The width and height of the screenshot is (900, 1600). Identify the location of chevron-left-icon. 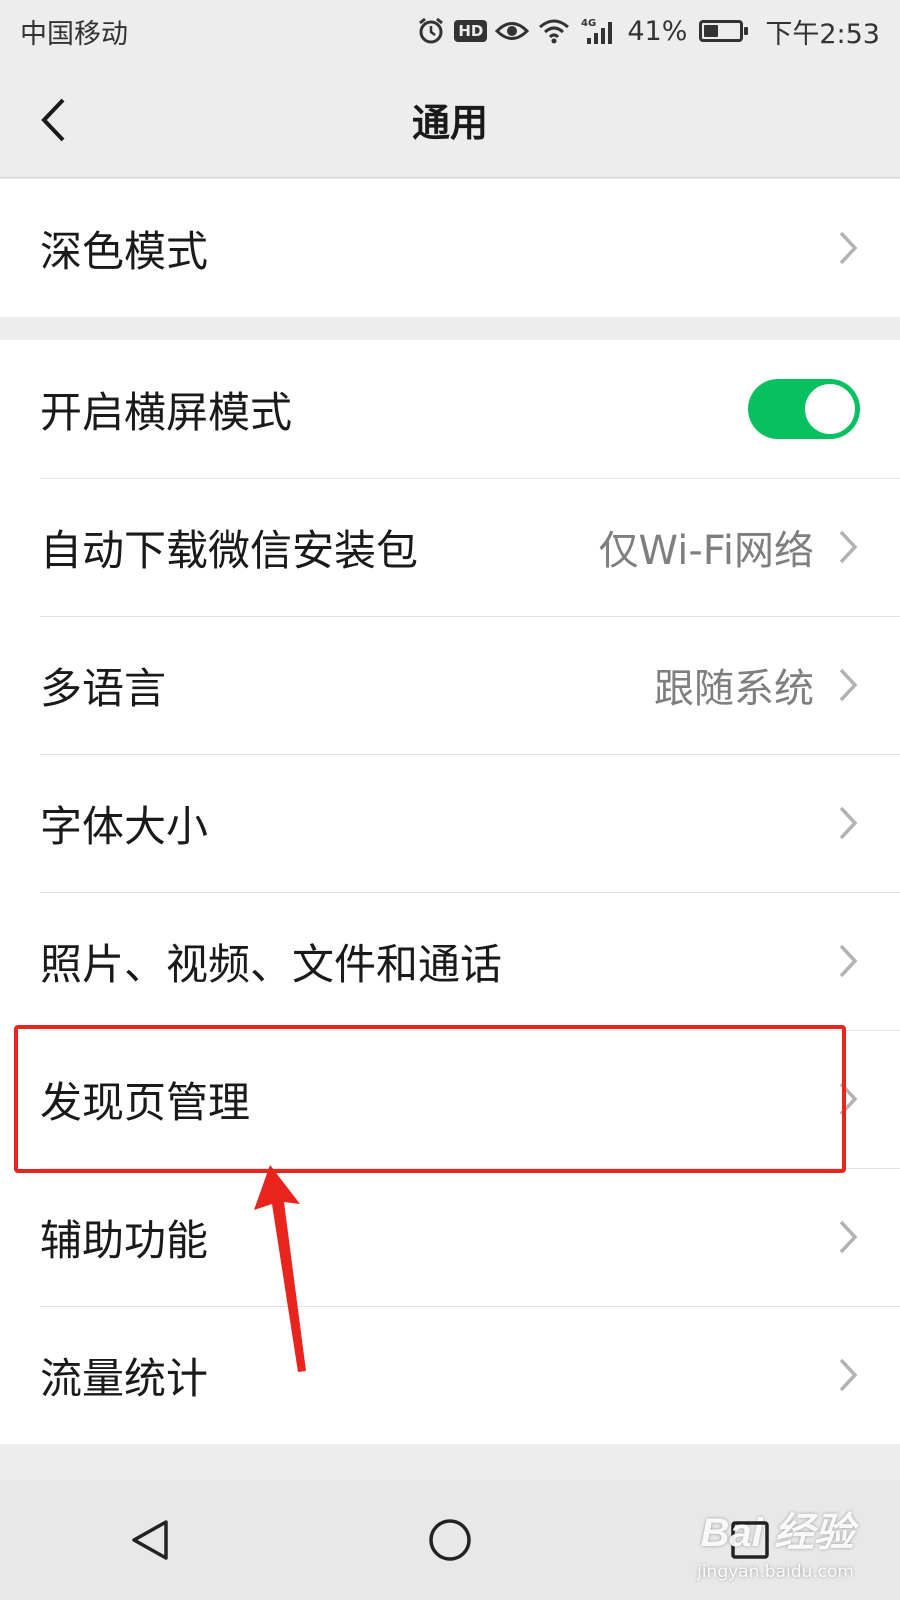
(53, 120).